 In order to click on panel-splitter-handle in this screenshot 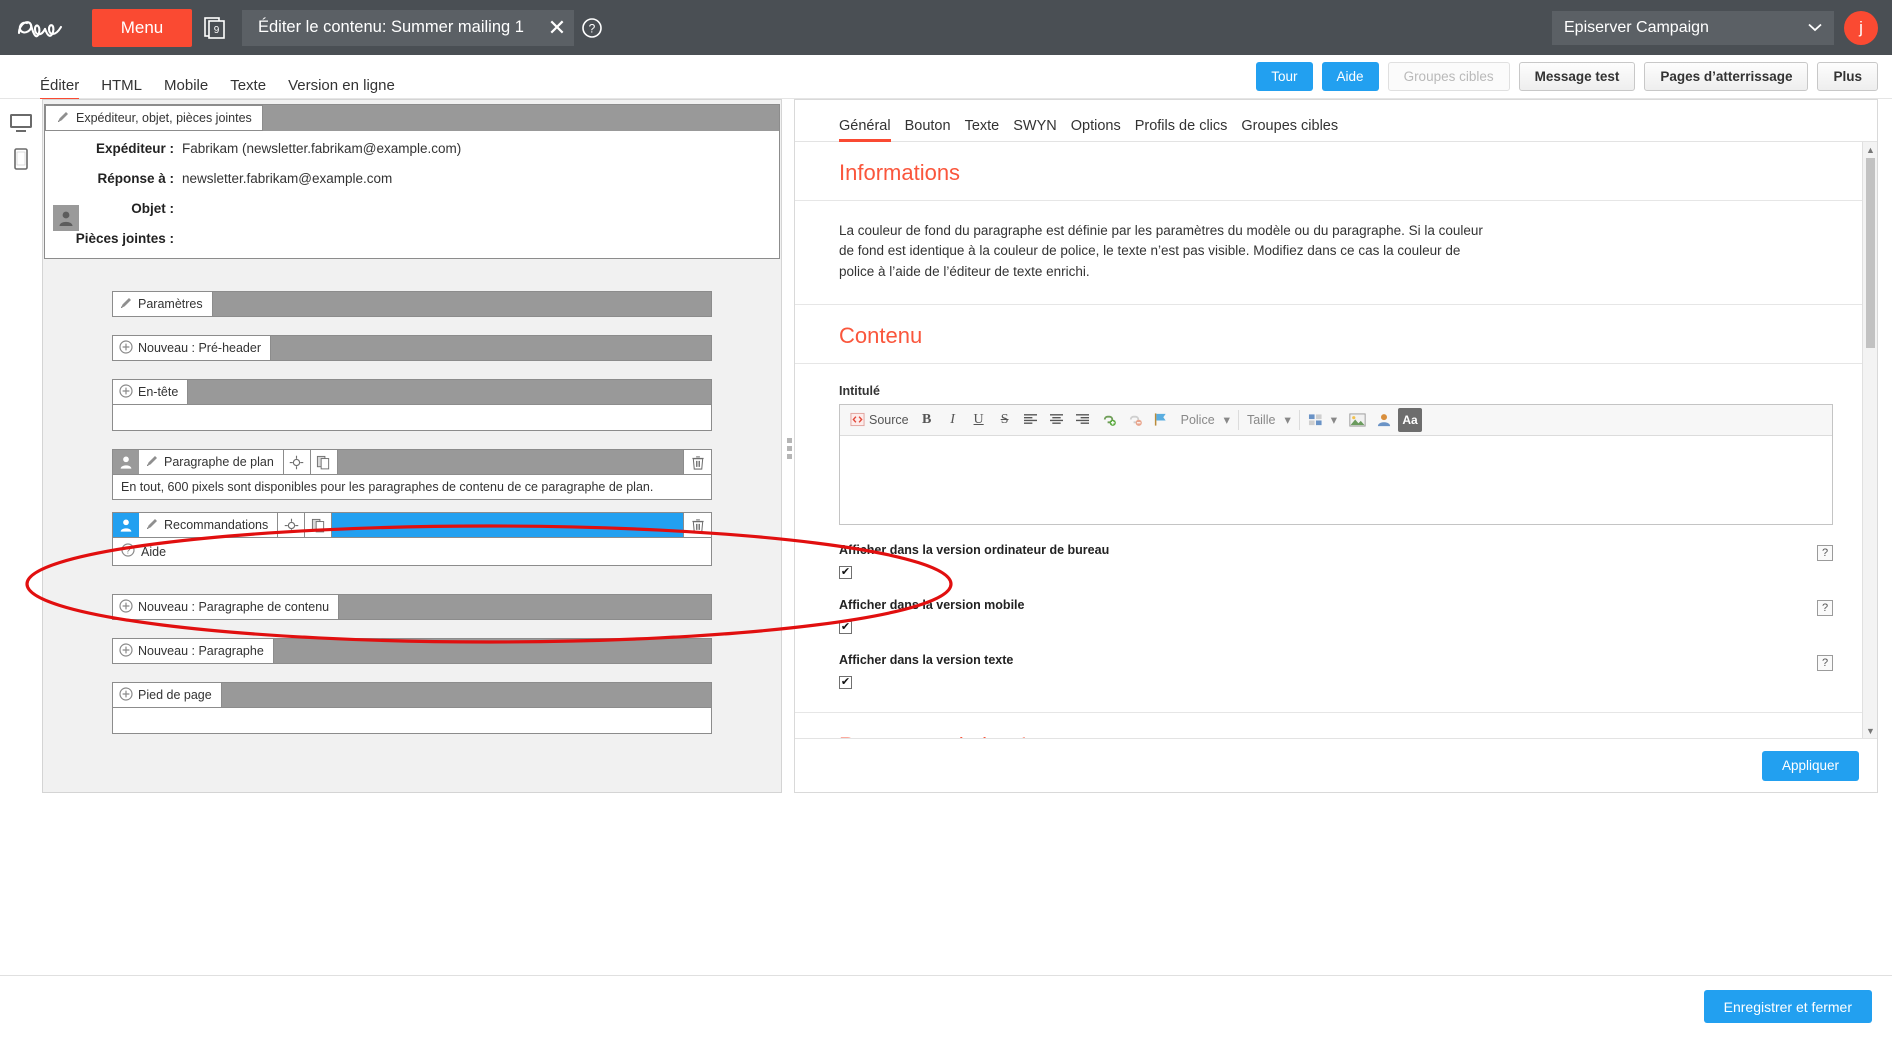, I will do `click(789, 448)`.